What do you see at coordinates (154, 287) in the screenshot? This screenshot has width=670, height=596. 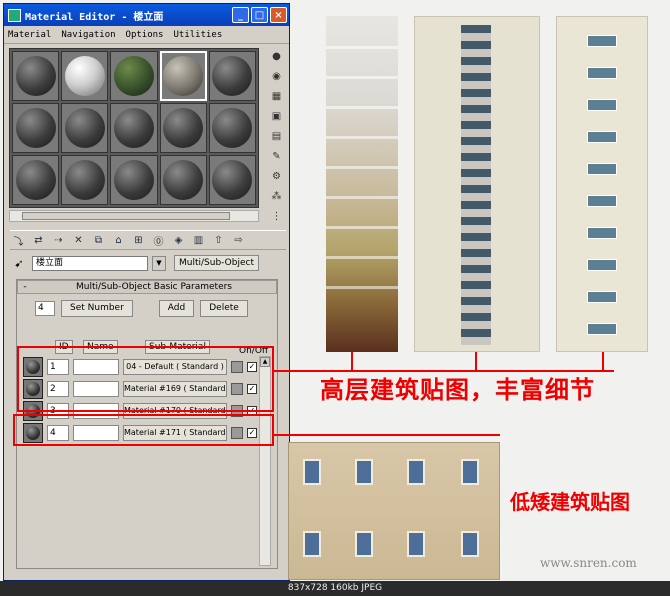 I see `rollout-title: Multi/Sub-Object Basic Parameters` at bounding box center [154, 287].